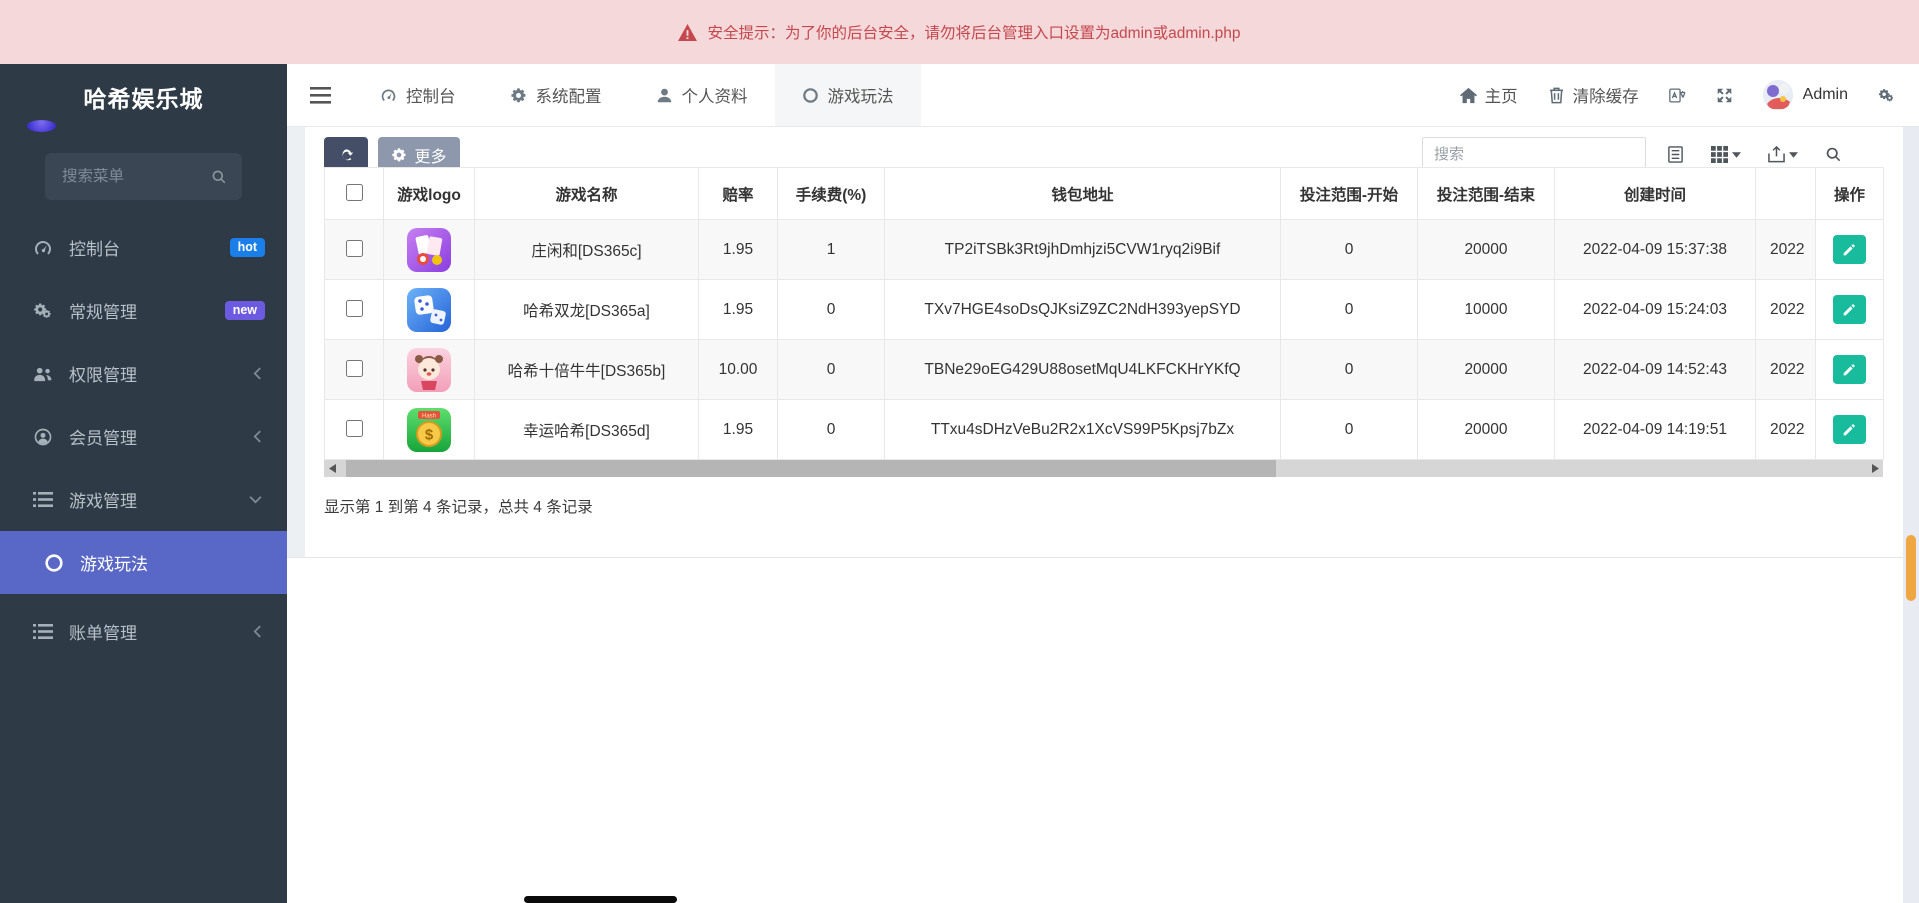 This screenshot has width=1919, height=903. Describe the element at coordinates (1655, 249) in the screenshot. I see `cell-created: 2022-04-09 15:37:38` at that location.